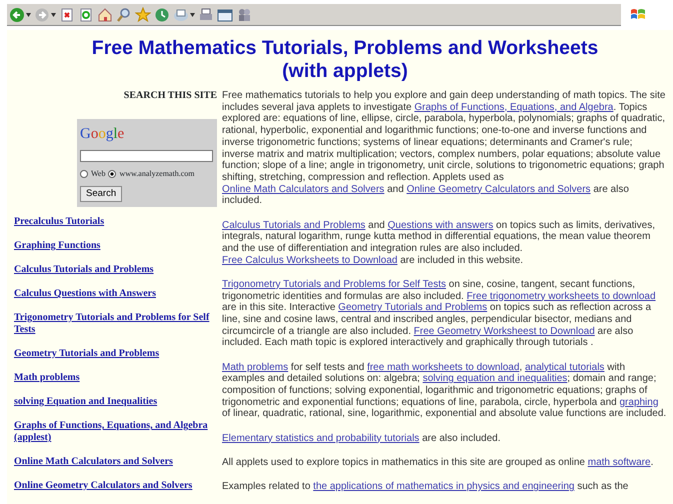 This screenshot has width=673, height=504. What do you see at coordinates (116, 402) in the screenshot?
I see `sidebar-link: solving Equation and Inequalities` at bounding box center [116, 402].